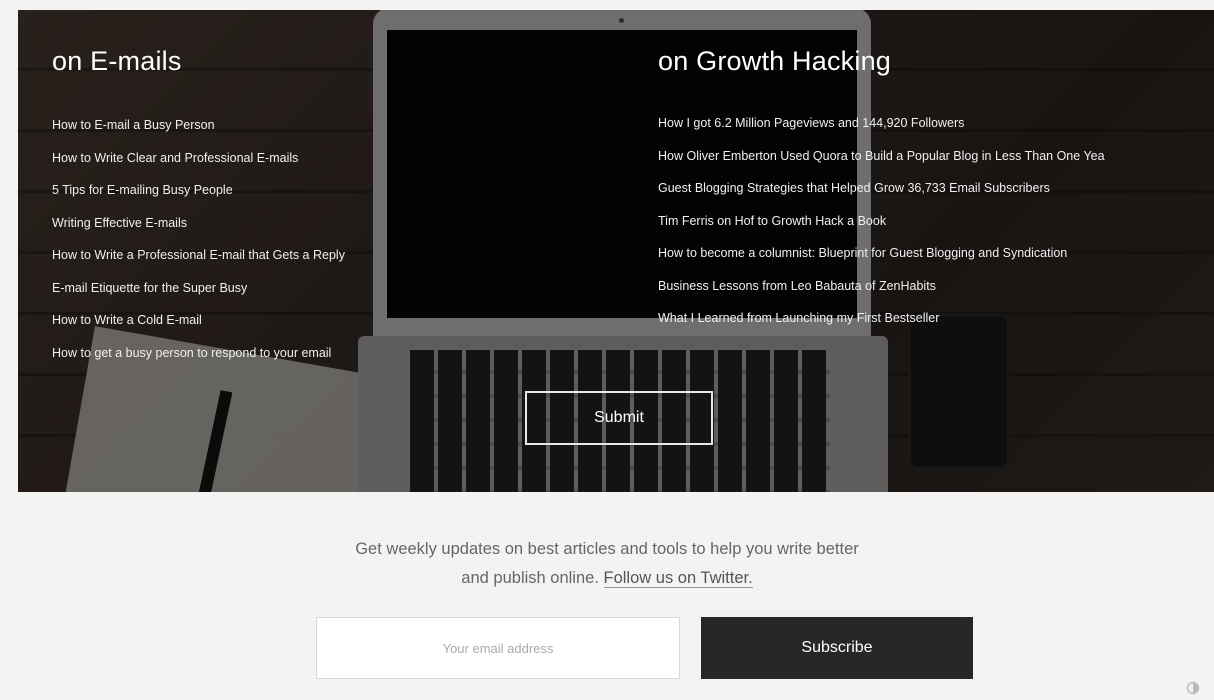 This screenshot has height=700, width=1214. I want to click on subscribe-button: Subscribe, so click(837, 648).